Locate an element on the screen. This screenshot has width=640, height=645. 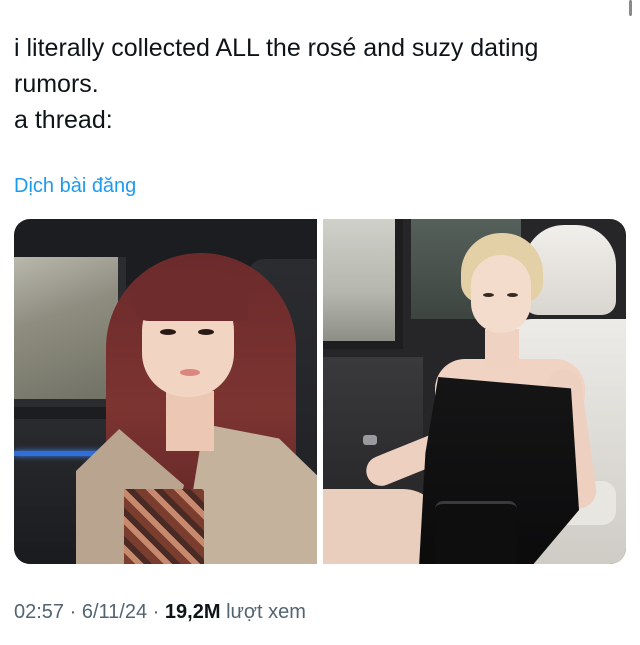
views-label: lượt xem is located at coordinates (266, 612).